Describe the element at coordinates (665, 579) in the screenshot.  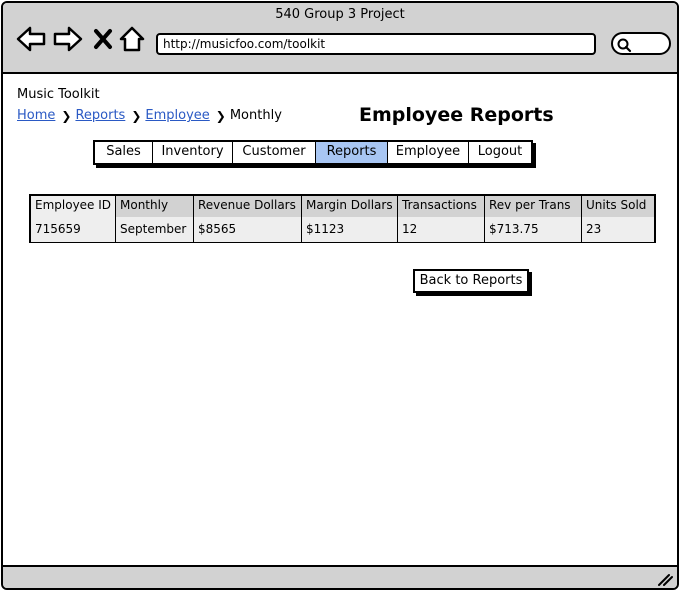
I see `resize-grip-icon` at that location.